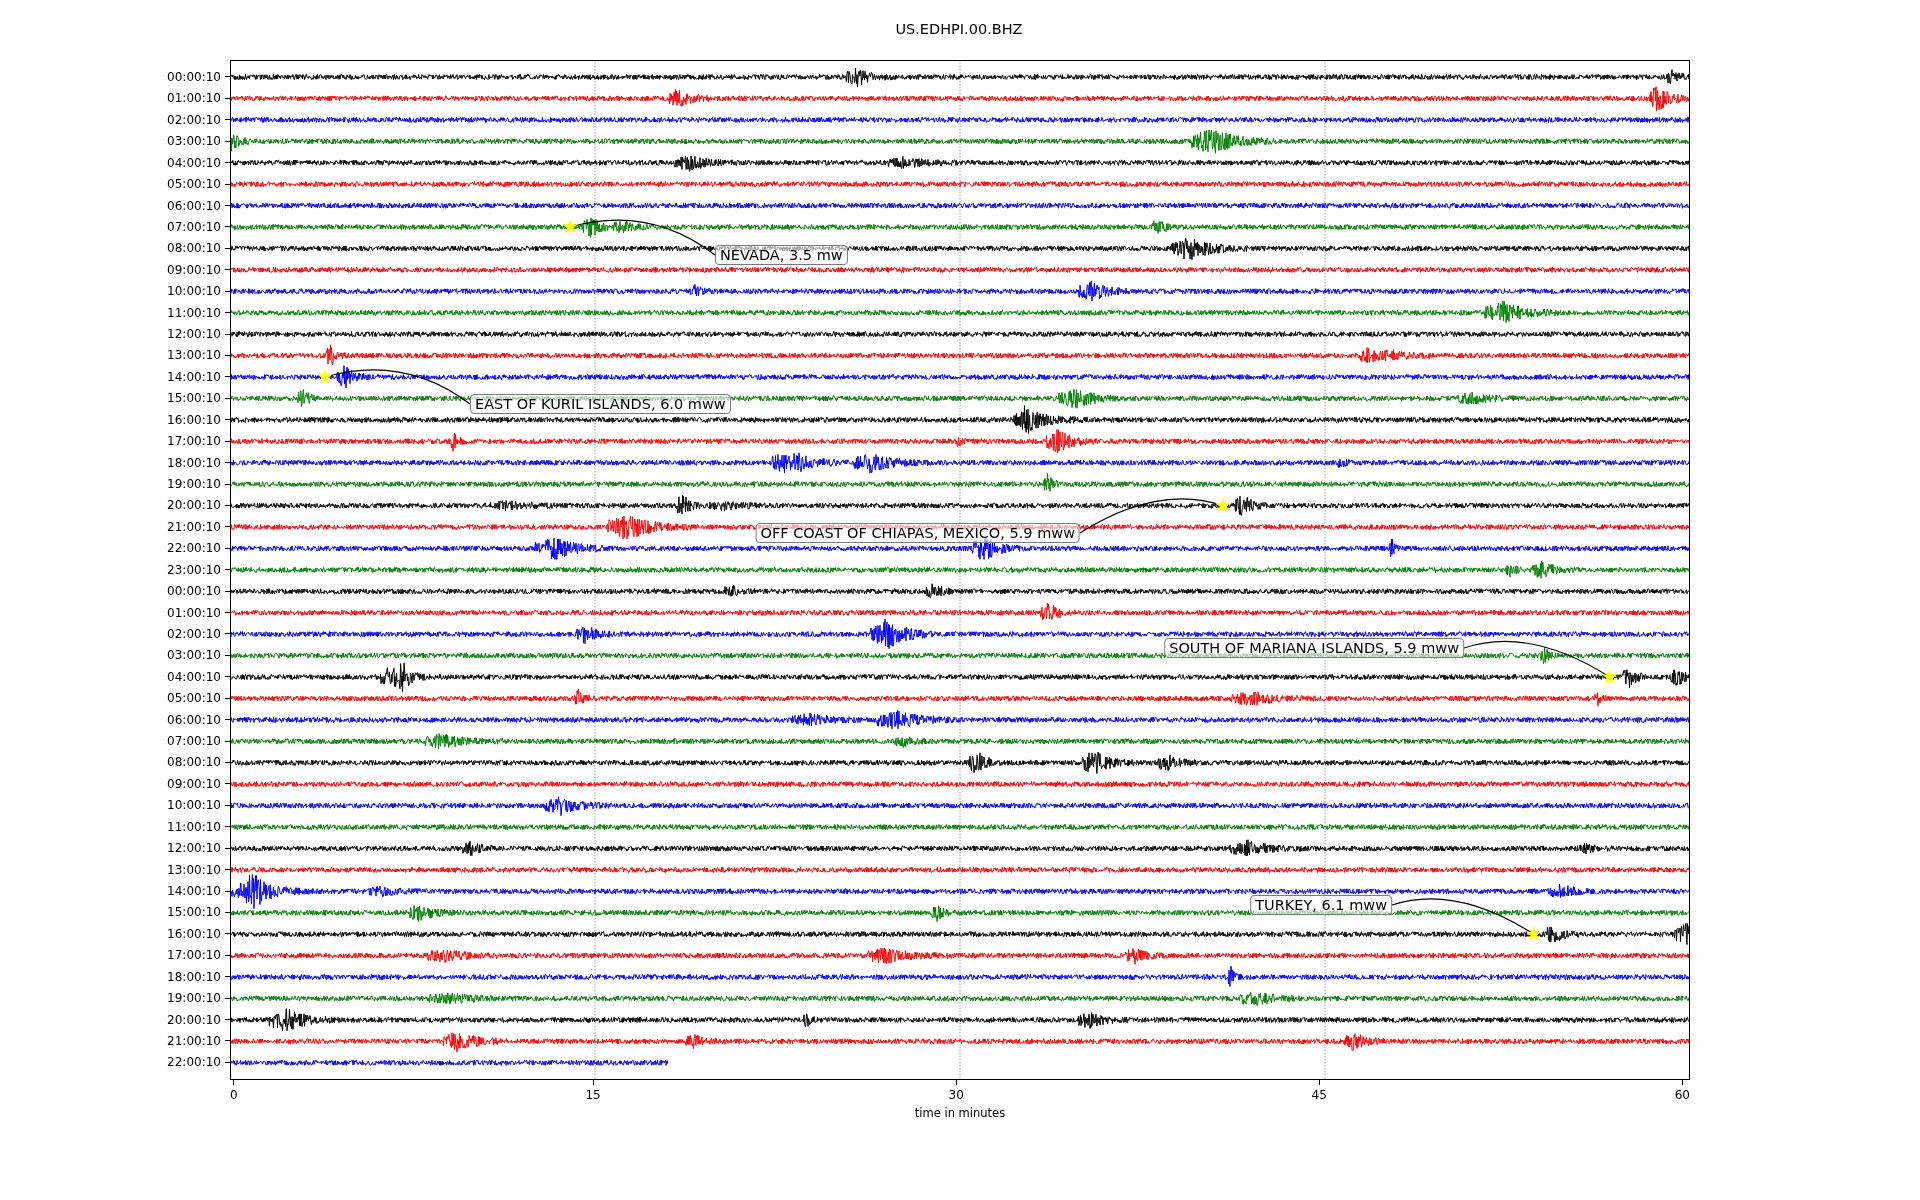  I want to click on axis-title: time in minutes, so click(960, 1114).